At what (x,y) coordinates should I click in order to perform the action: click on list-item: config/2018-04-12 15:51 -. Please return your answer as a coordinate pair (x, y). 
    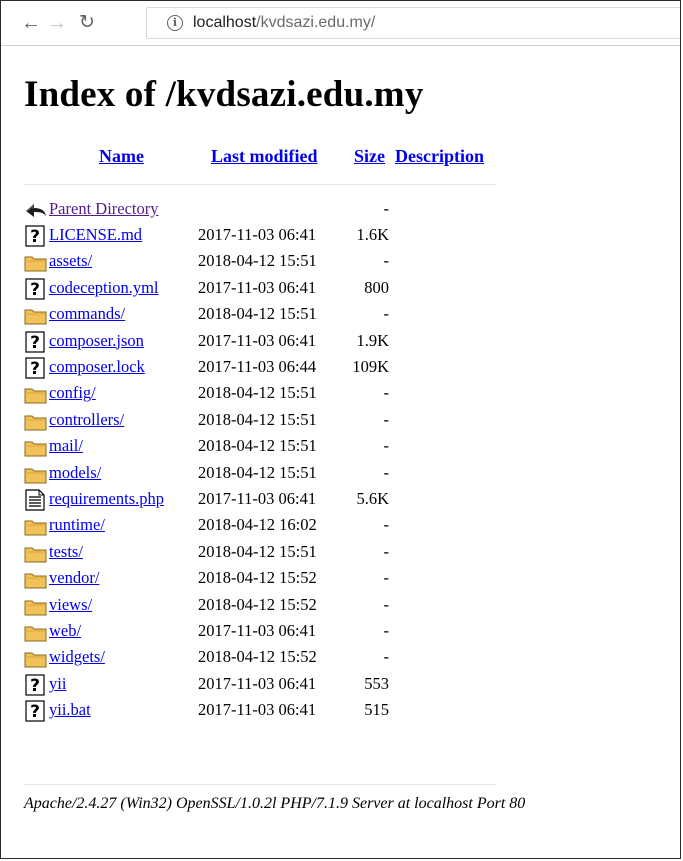
    Looking at the image, I should click on (274, 394).